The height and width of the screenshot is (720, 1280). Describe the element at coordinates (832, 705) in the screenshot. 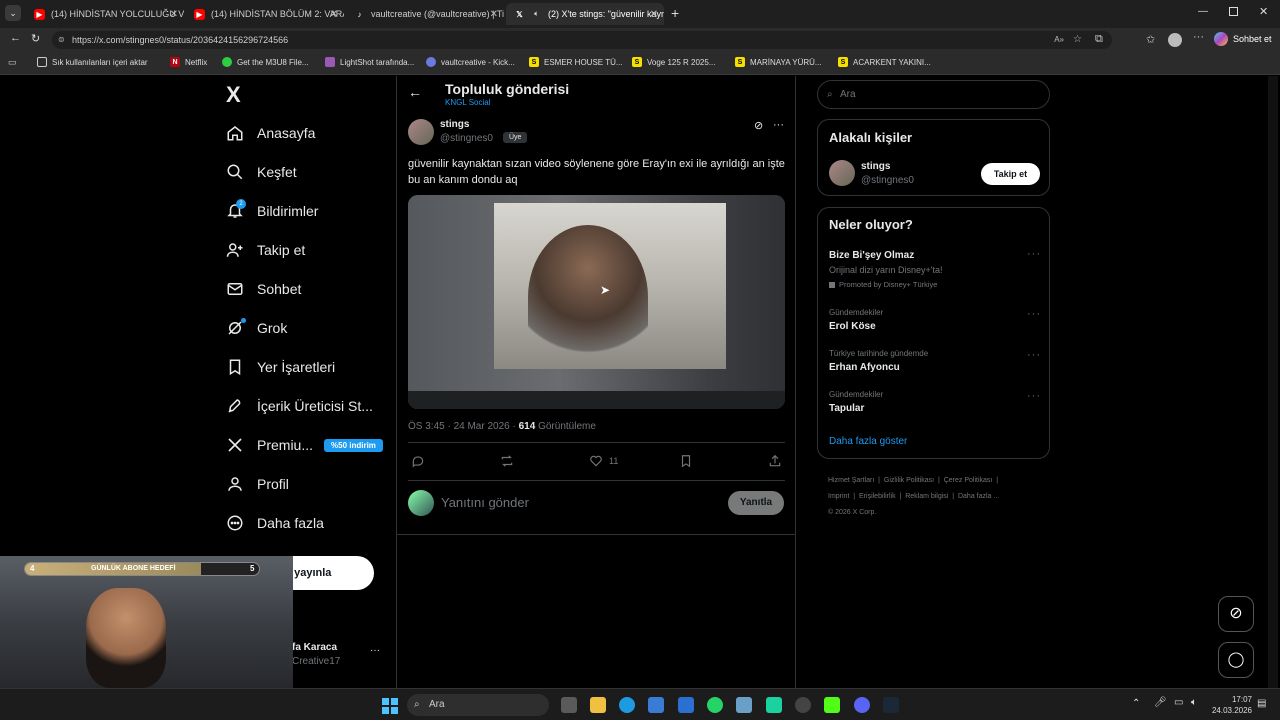

I see `kick-app-icon` at that location.